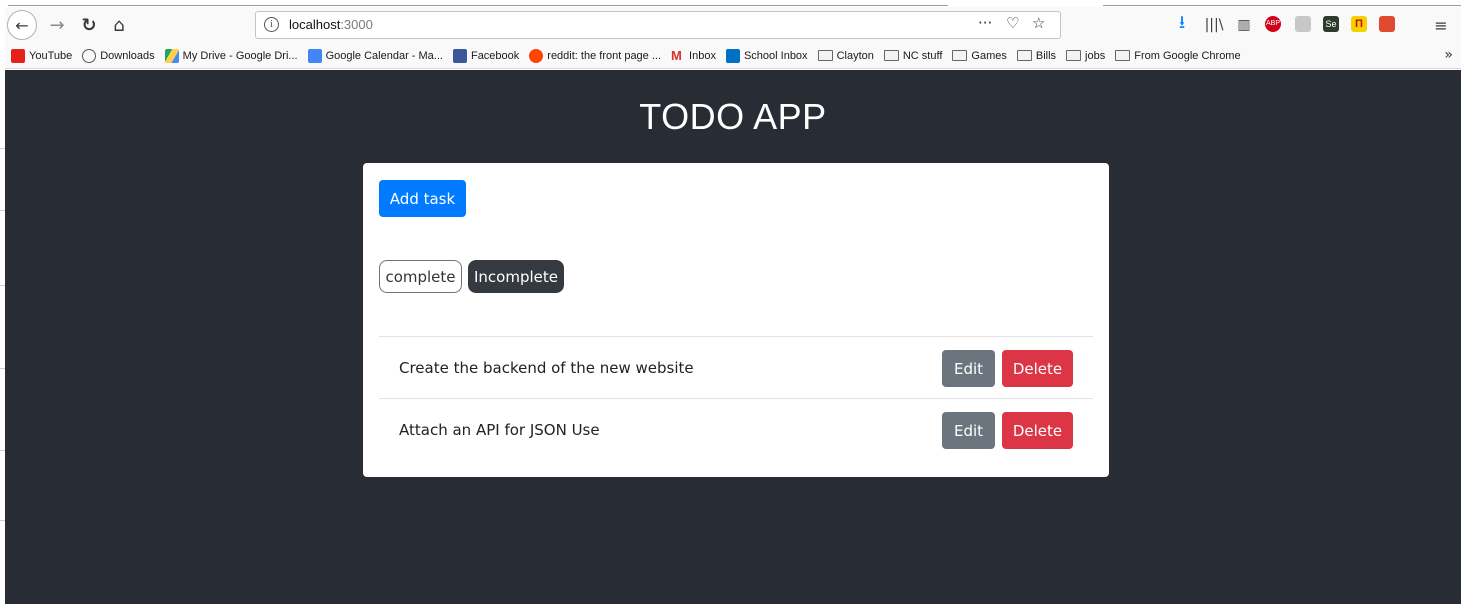  I want to click on selenium-icon: Se, so click(1331, 24).